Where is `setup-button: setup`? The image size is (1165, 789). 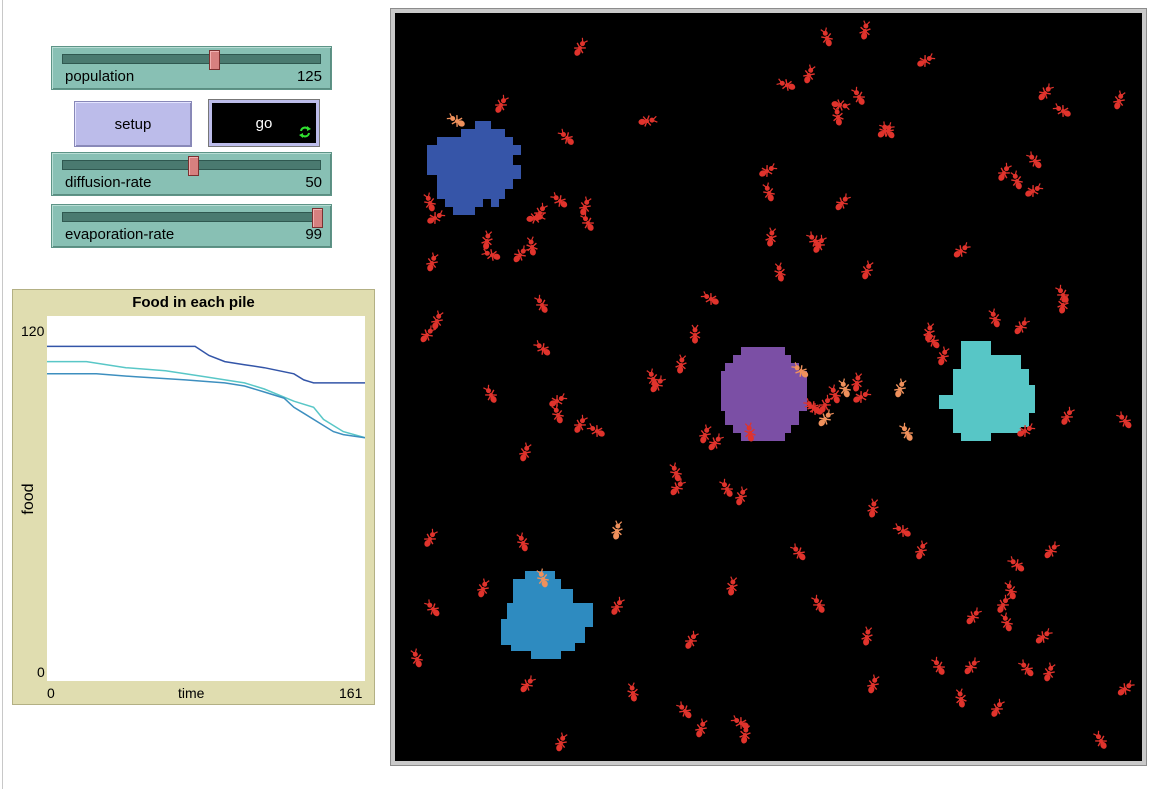 setup-button: setup is located at coordinates (133, 124).